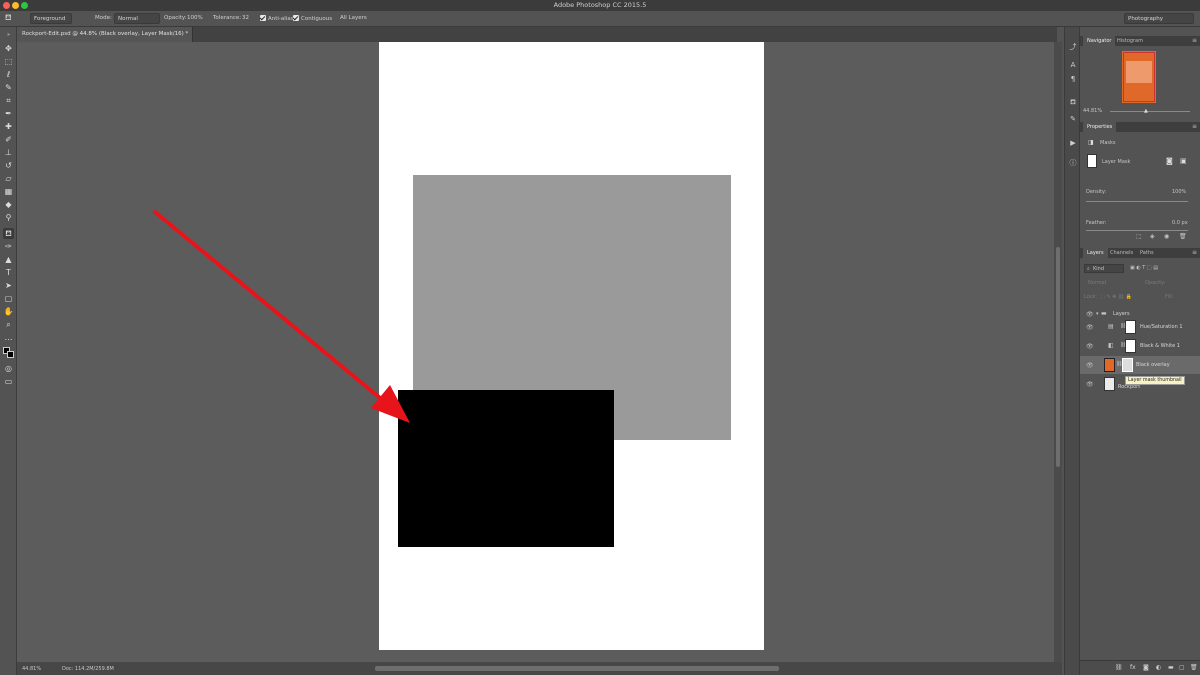 This screenshot has width=1200, height=675. I want to click on eyedropper-tool-icon: ✒, so click(8, 113).